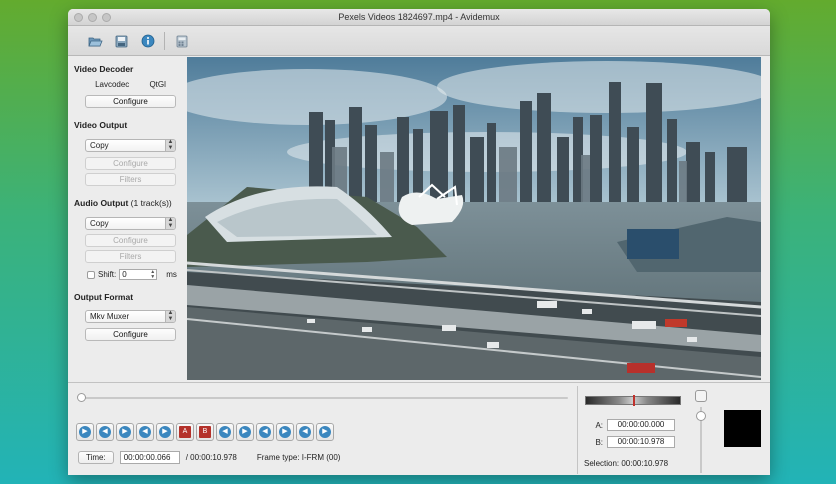 The width and height of the screenshot is (836, 484). What do you see at coordinates (171, 274) in the screenshot?
I see `shift-unit: ms` at bounding box center [171, 274].